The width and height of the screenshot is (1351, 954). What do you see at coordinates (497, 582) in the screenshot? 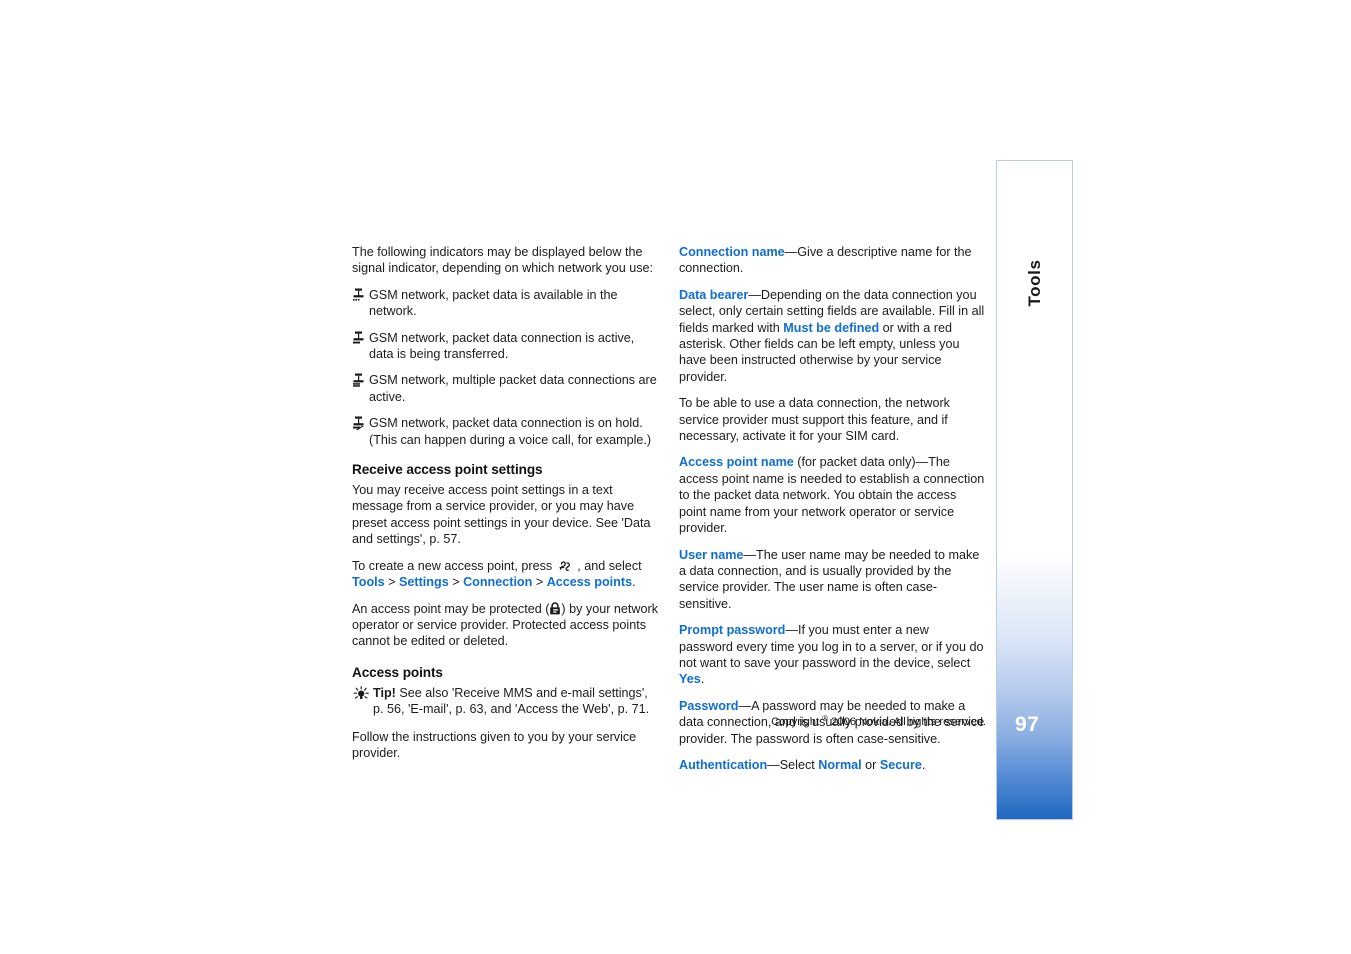
I see `link-connection: Connection` at bounding box center [497, 582].